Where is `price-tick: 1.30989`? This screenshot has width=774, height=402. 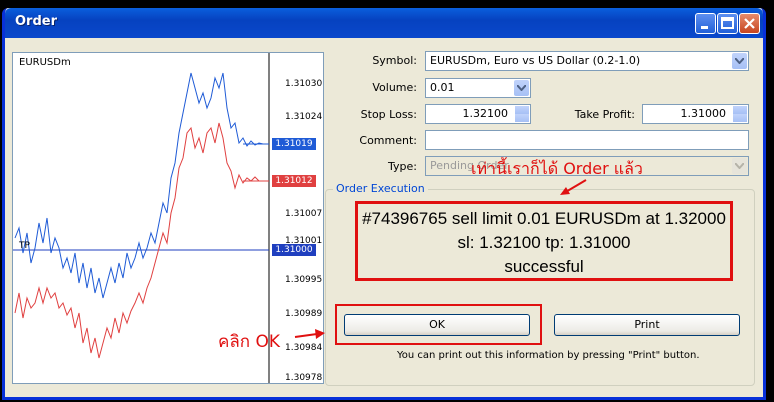 price-tick: 1.30989 is located at coordinates (304, 314).